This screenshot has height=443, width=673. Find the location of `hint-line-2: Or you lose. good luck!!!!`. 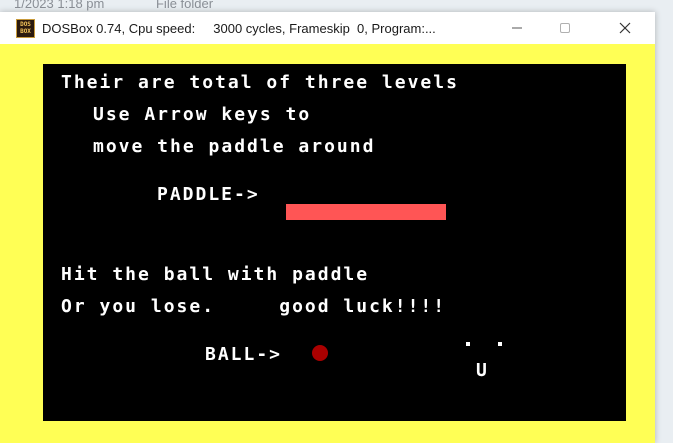

hint-line-2: Or you lose. good luck!!!! is located at coordinates (254, 306).